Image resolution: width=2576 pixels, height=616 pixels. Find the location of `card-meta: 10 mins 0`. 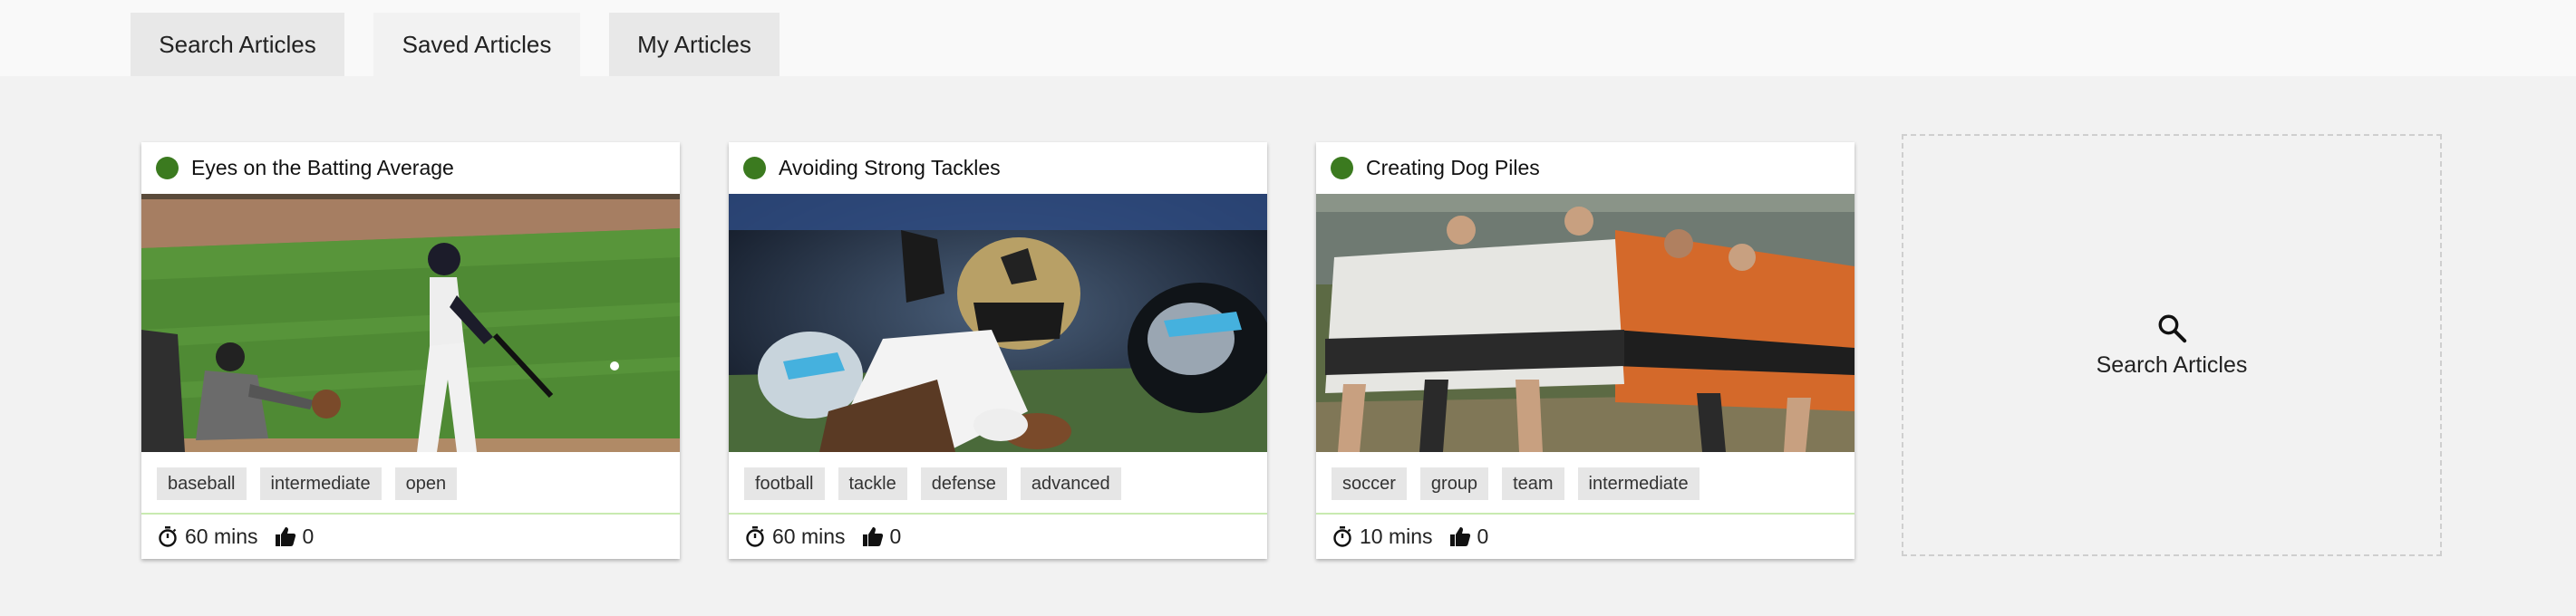

card-meta: 10 mins 0 is located at coordinates (1410, 536).